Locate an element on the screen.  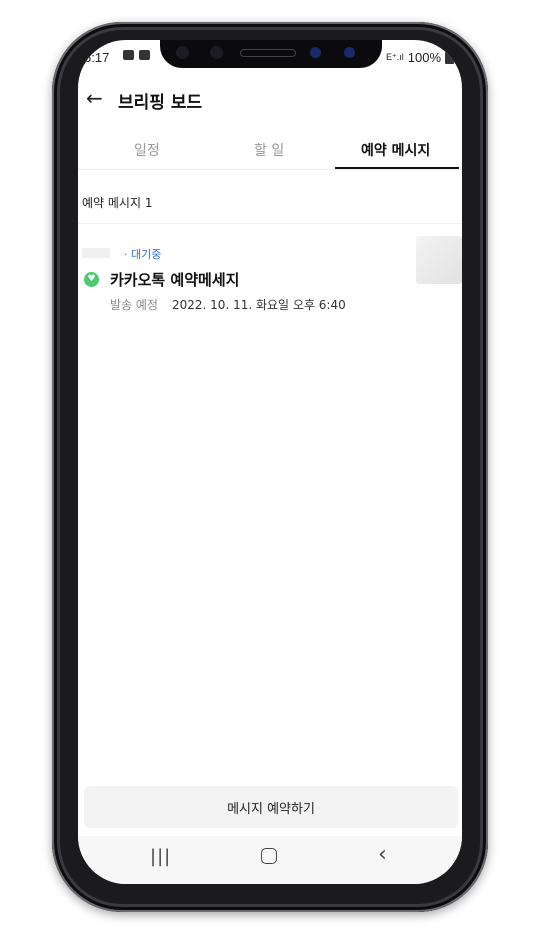
status-badge: · 대기중 is located at coordinates (143, 254).